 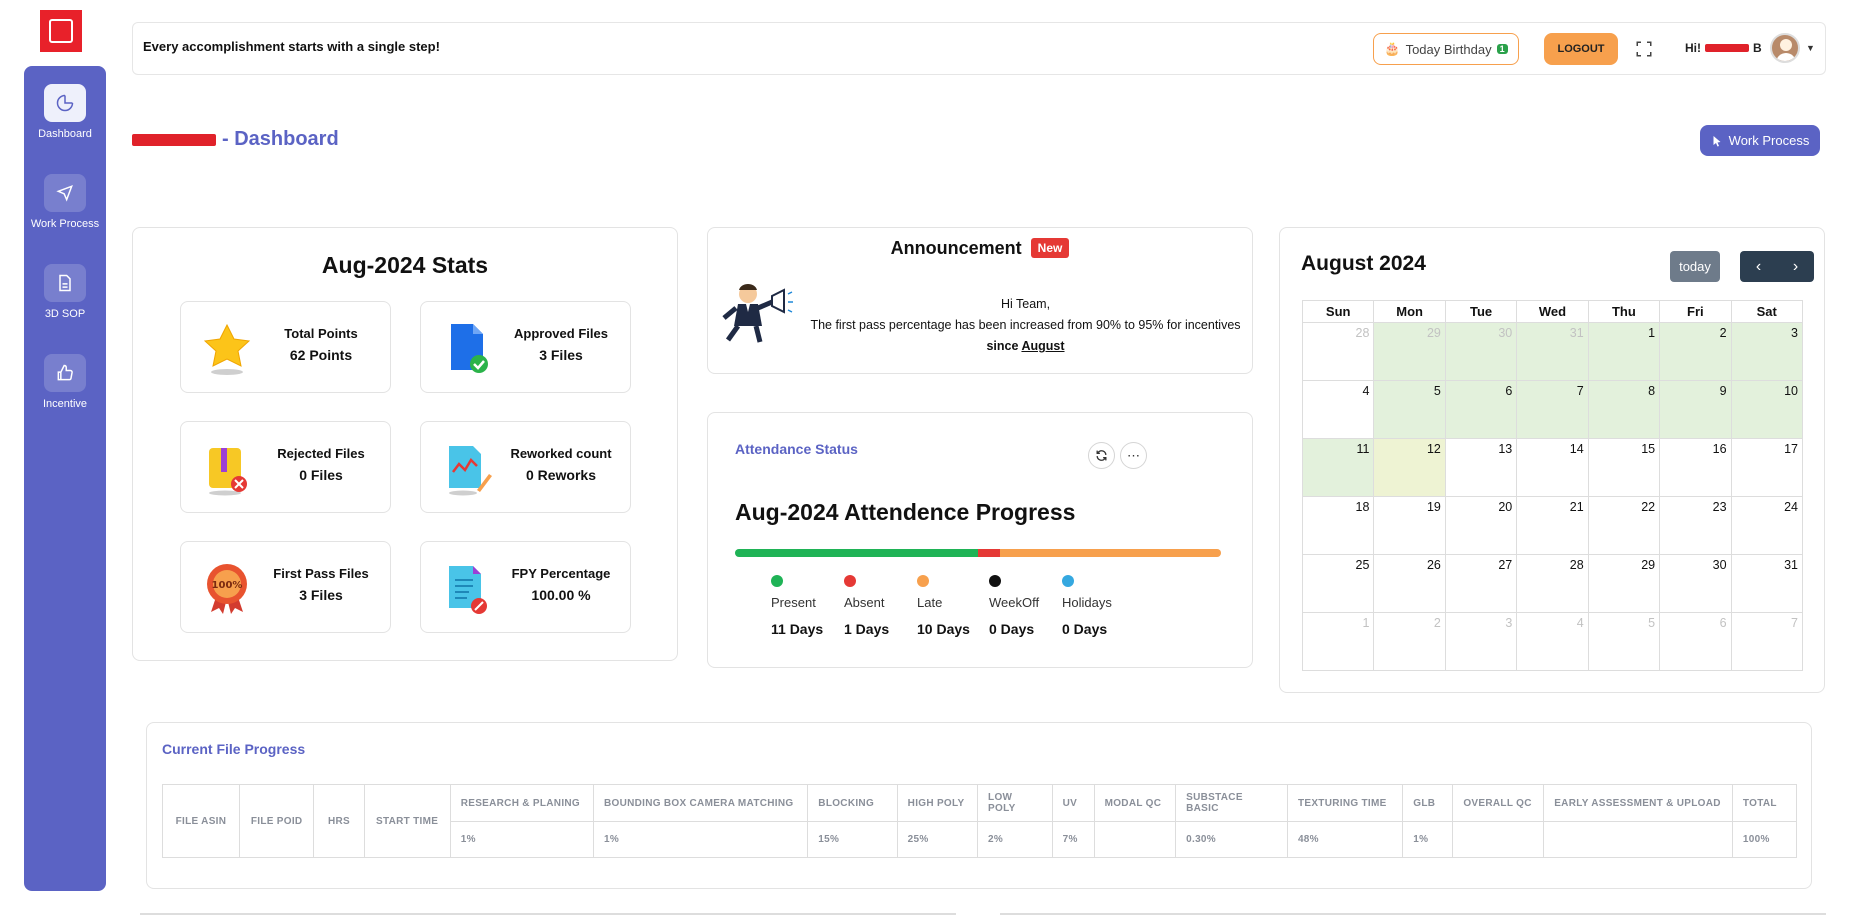 I want to click on today-birthday-button: 🎂 Today Birthday 1, so click(x=1446, y=49).